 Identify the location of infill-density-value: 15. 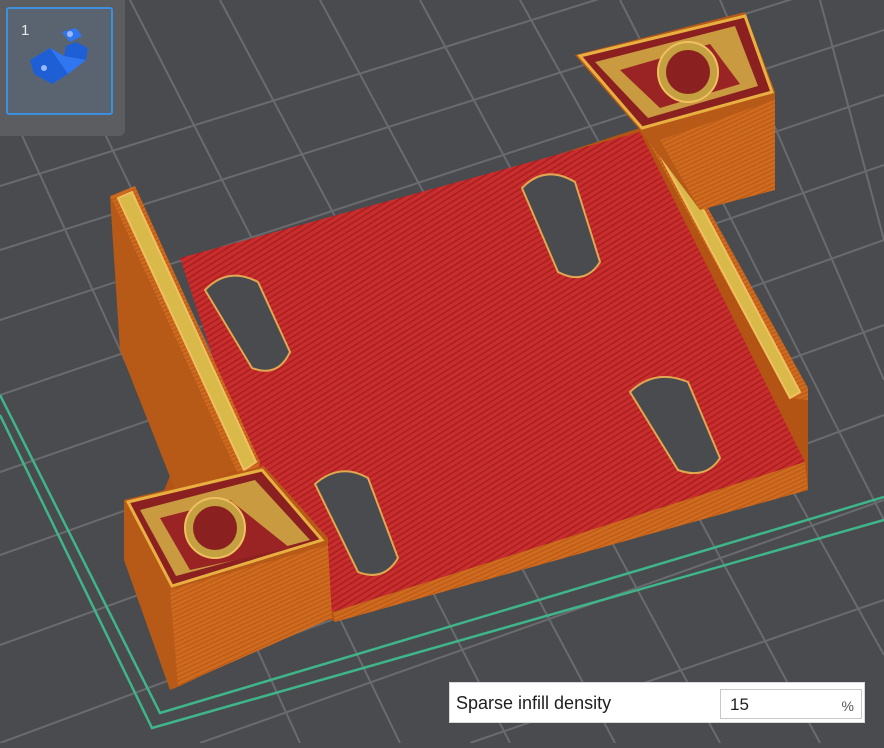
(739, 705).